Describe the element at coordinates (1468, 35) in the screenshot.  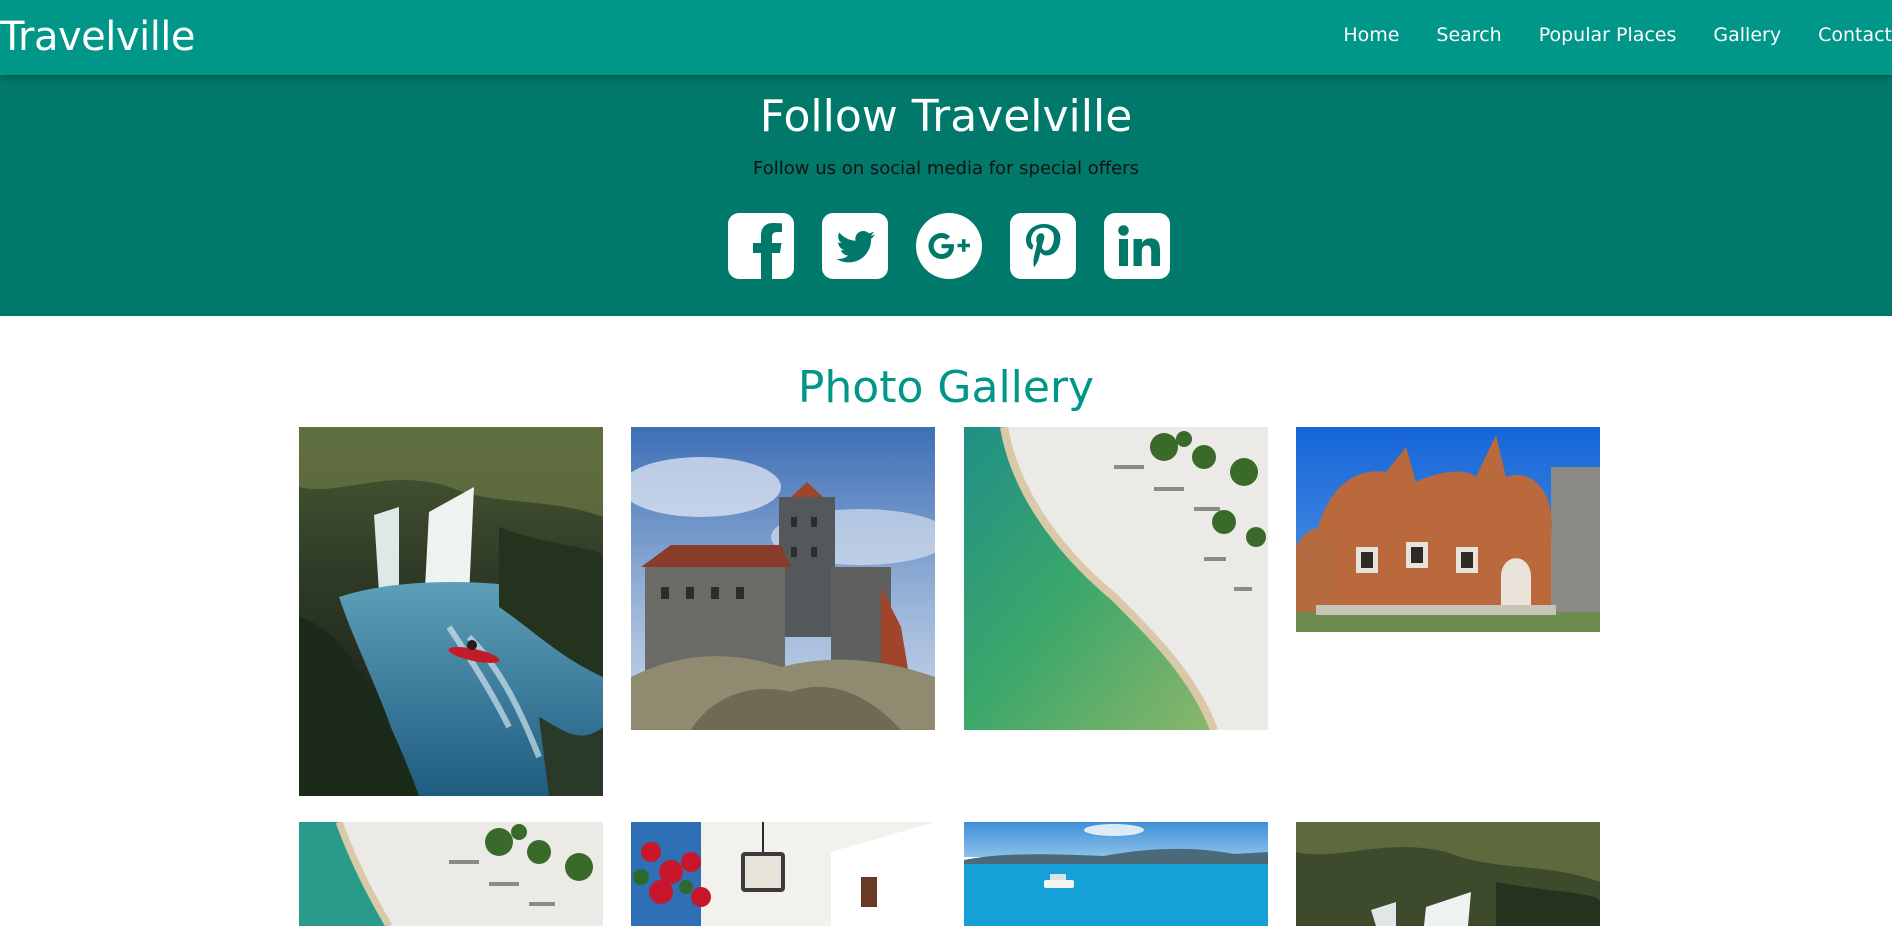
I see `nav-search: Search` at that location.